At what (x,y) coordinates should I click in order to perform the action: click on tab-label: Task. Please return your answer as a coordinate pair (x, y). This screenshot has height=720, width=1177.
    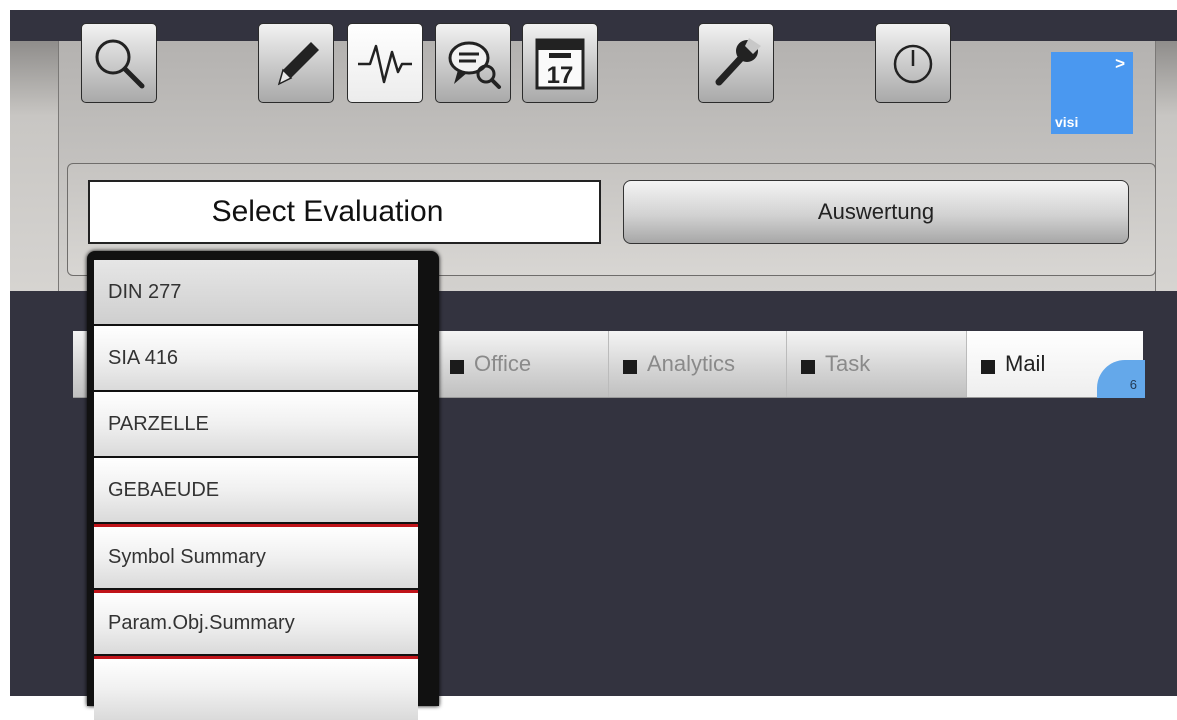
    Looking at the image, I should click on (848, 363).